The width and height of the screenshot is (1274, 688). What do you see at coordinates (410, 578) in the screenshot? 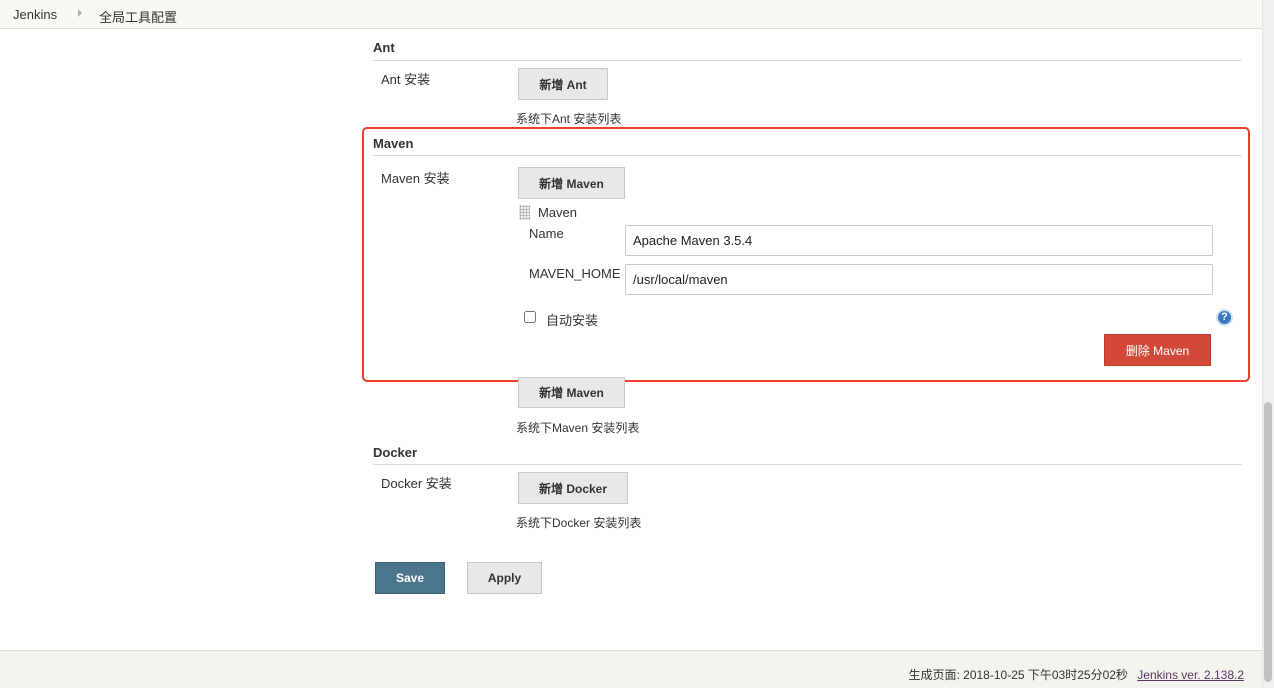
I see `save-button: Save` at bounding box center [410, 578].